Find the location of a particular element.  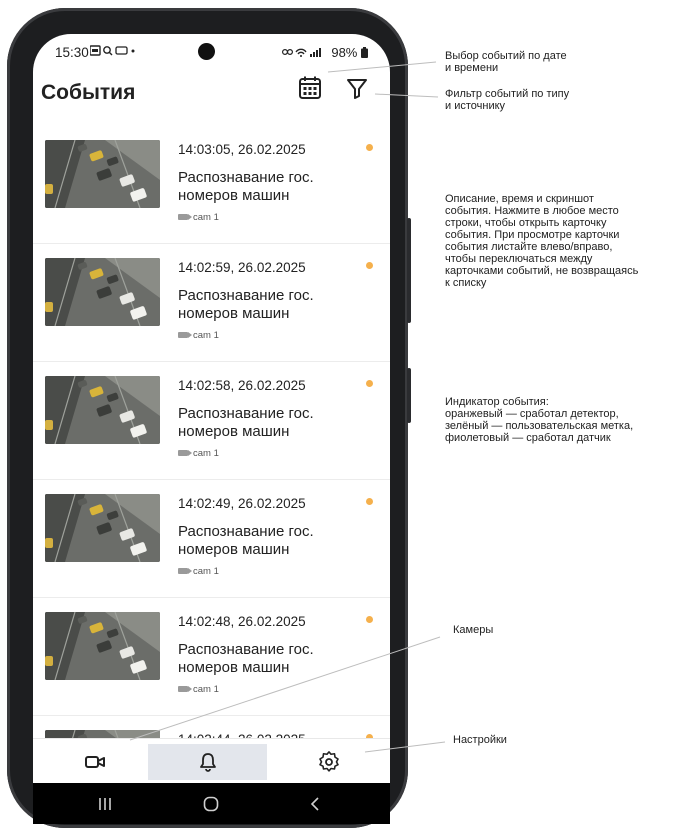

bell-icon is located at coordinates (207, 762).